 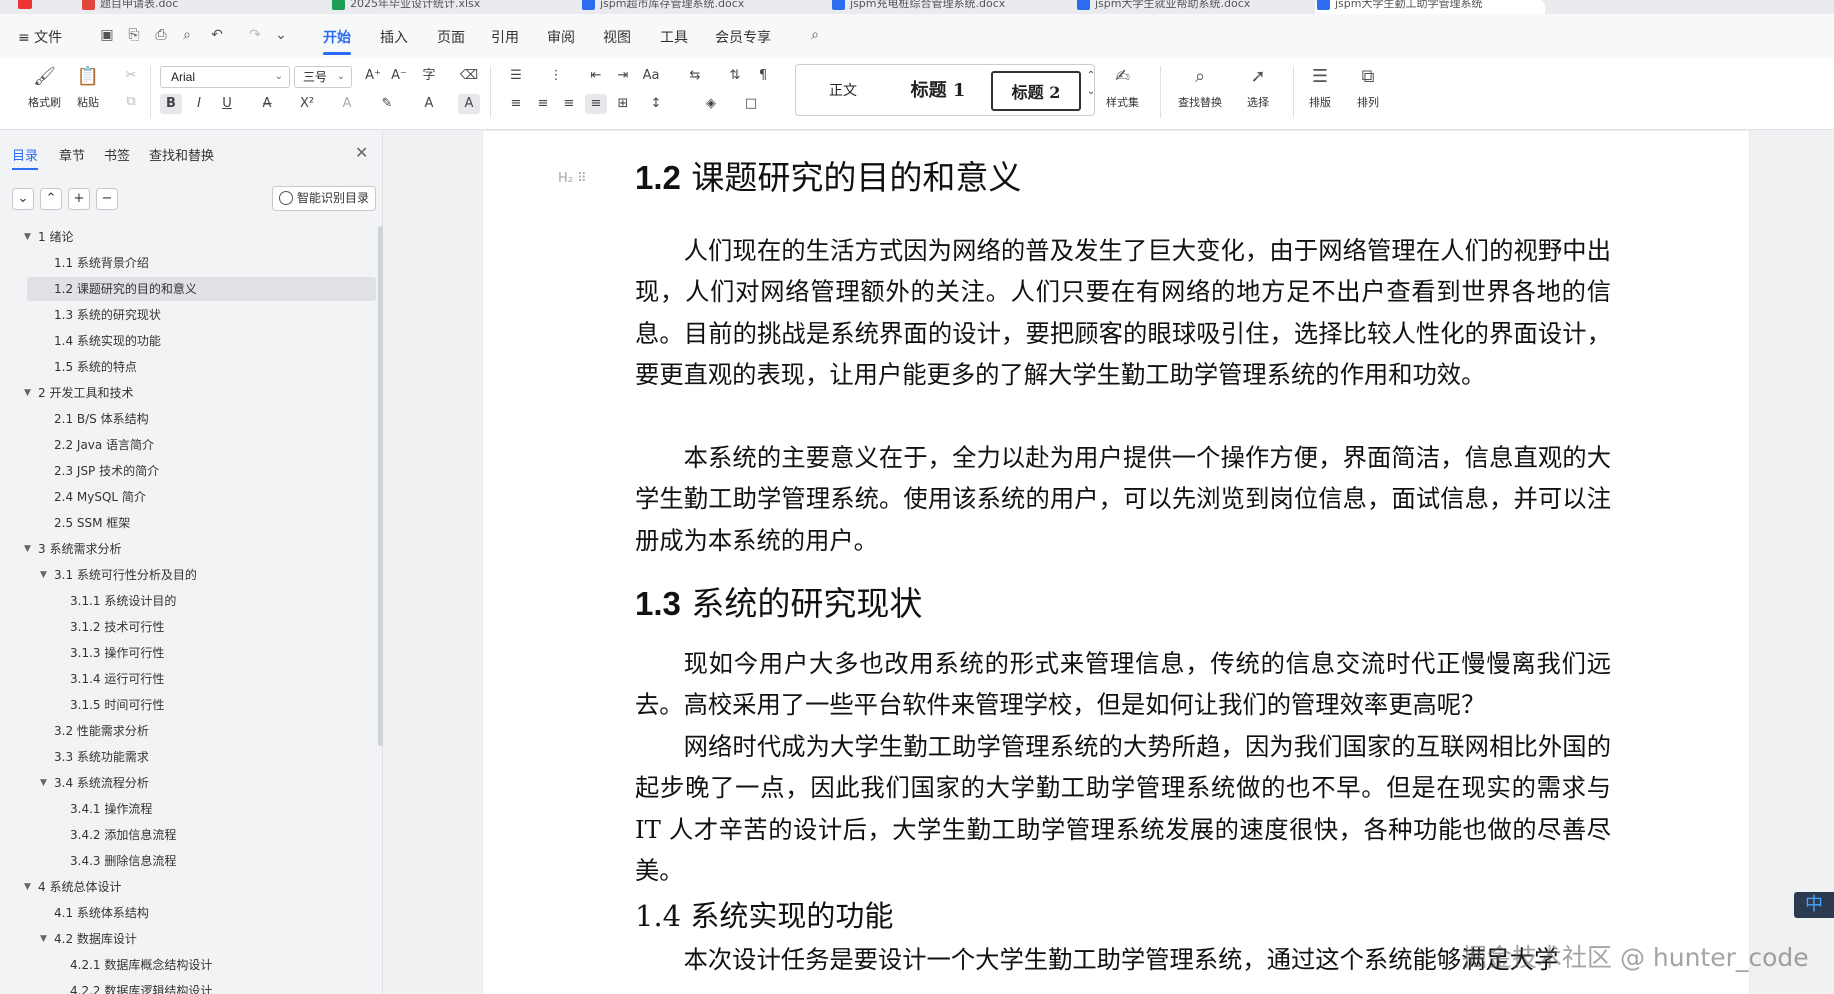 What do you see at coordinates (543, 104) in the screenshot?
I see `align-center-icon: ≡` at bounding box center [543, 104].